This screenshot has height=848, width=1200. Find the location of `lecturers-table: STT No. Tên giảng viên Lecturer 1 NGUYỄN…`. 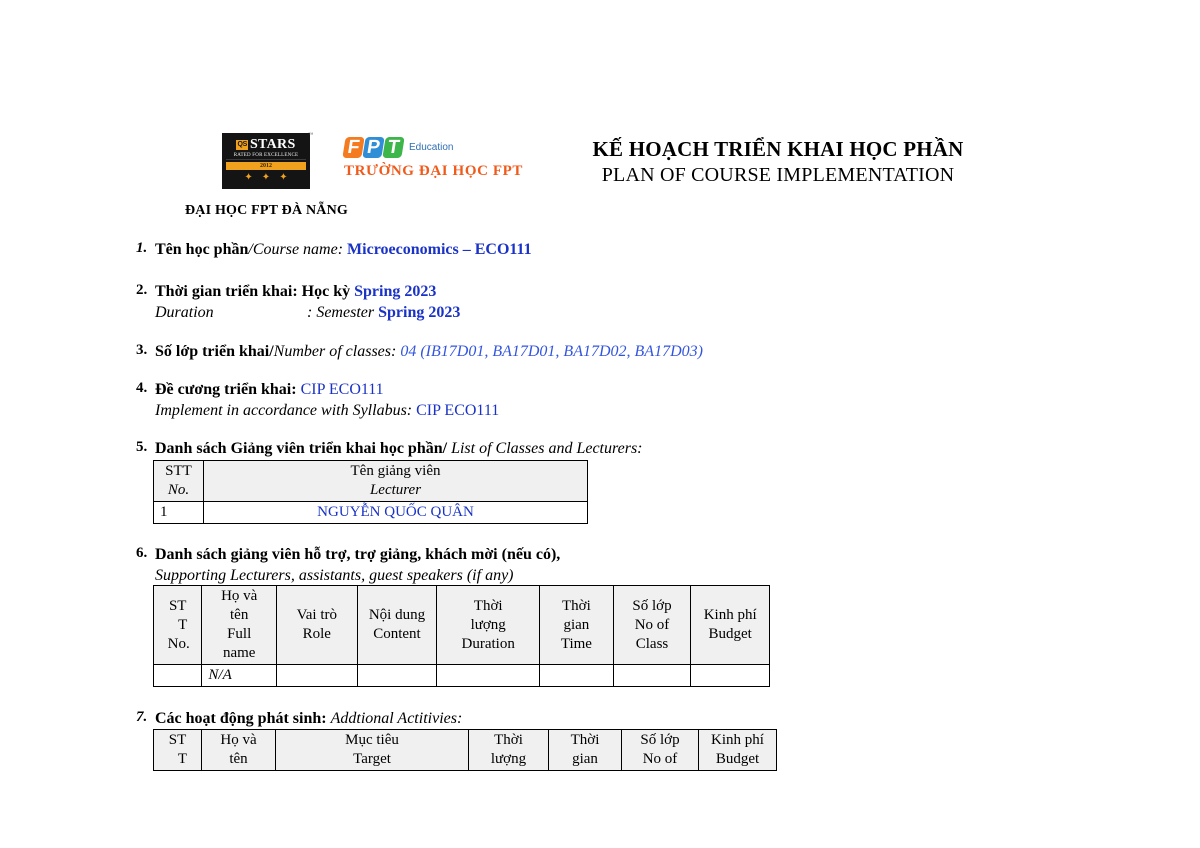

lecturers-table: STT No. Tên giảng viên Lecturer 1 NGUYỄN… is located at coordinates (370, 492).